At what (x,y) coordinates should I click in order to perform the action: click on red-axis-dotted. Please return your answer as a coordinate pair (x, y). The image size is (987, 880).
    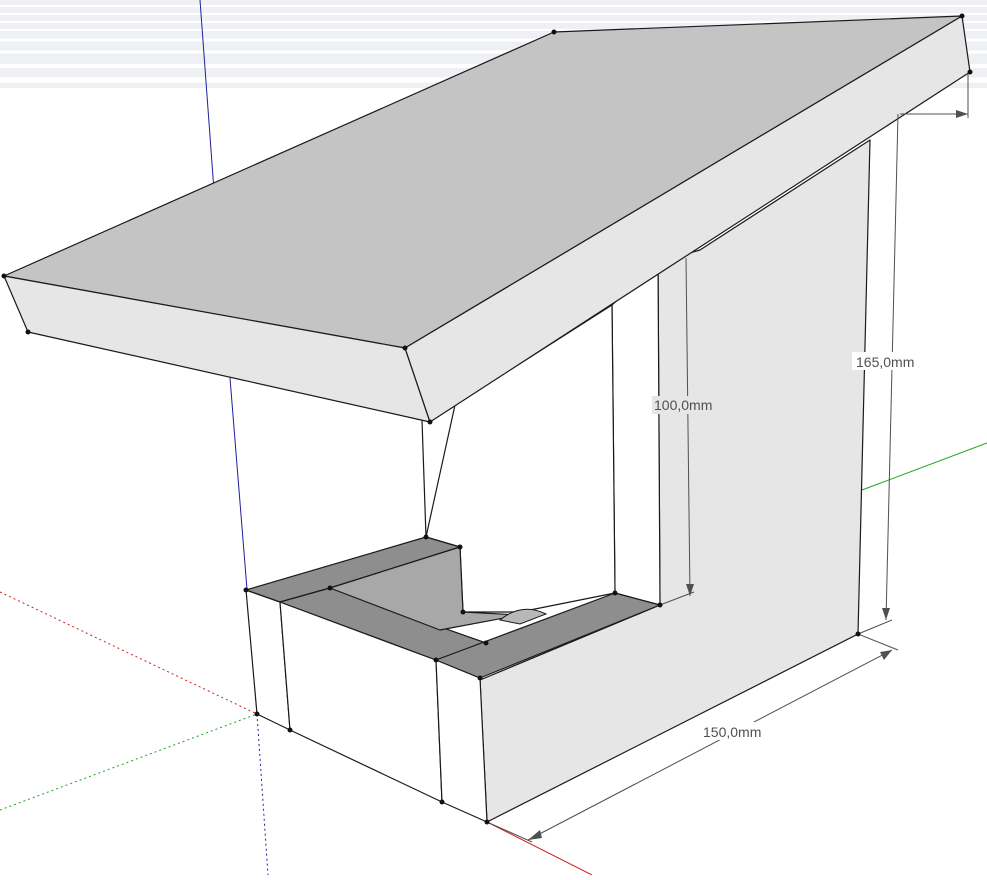
    Looking at the image, I should click on (129, 653).